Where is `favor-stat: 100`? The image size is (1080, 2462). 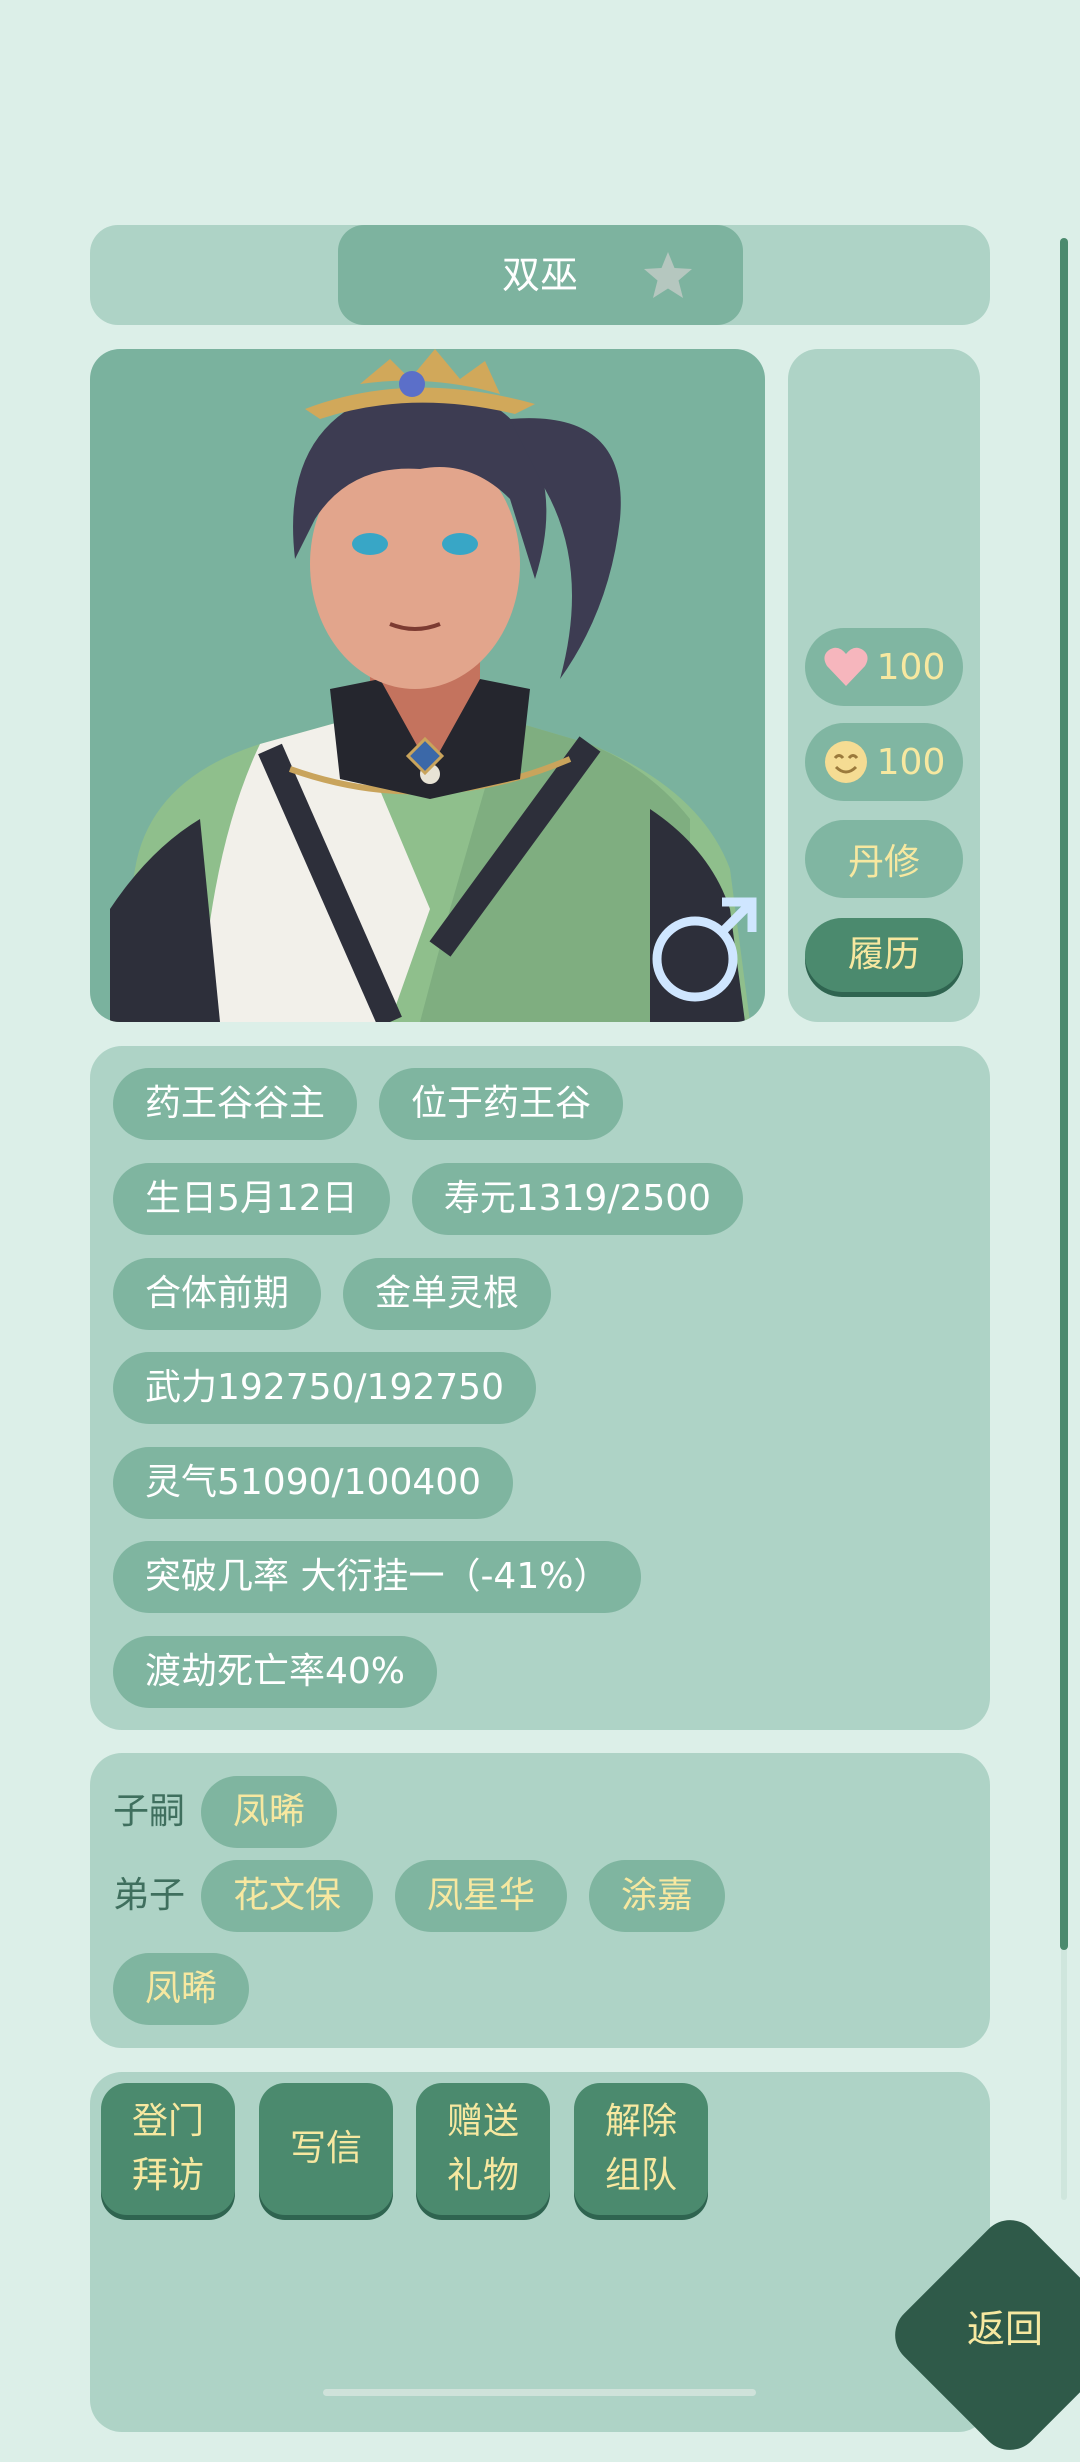
favor-stat: 100 is located at coordinates (884, 667).